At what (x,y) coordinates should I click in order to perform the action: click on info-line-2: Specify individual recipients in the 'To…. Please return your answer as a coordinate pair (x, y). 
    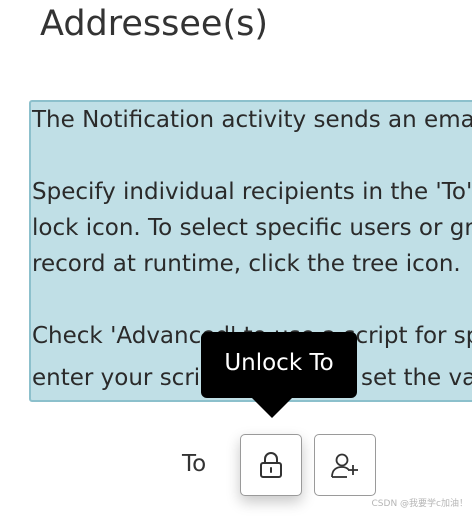
    Looking at the image, I should click on (252, 192).